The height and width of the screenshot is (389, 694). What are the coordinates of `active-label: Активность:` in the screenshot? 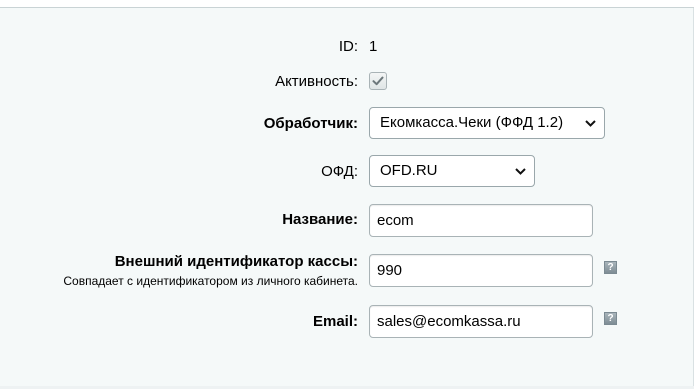 It's located at (316, 81).